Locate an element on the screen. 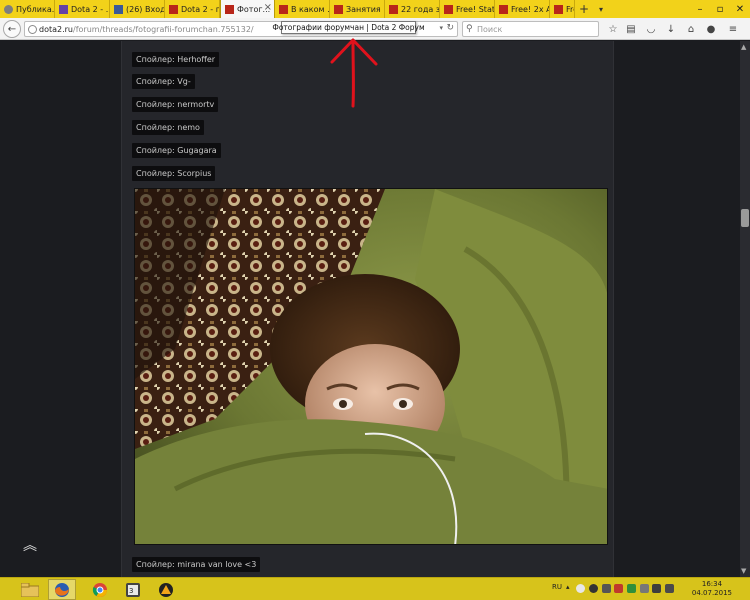 This screenshot has height=600, width=750. antivirus-icon is located at coordinates (618, 588).